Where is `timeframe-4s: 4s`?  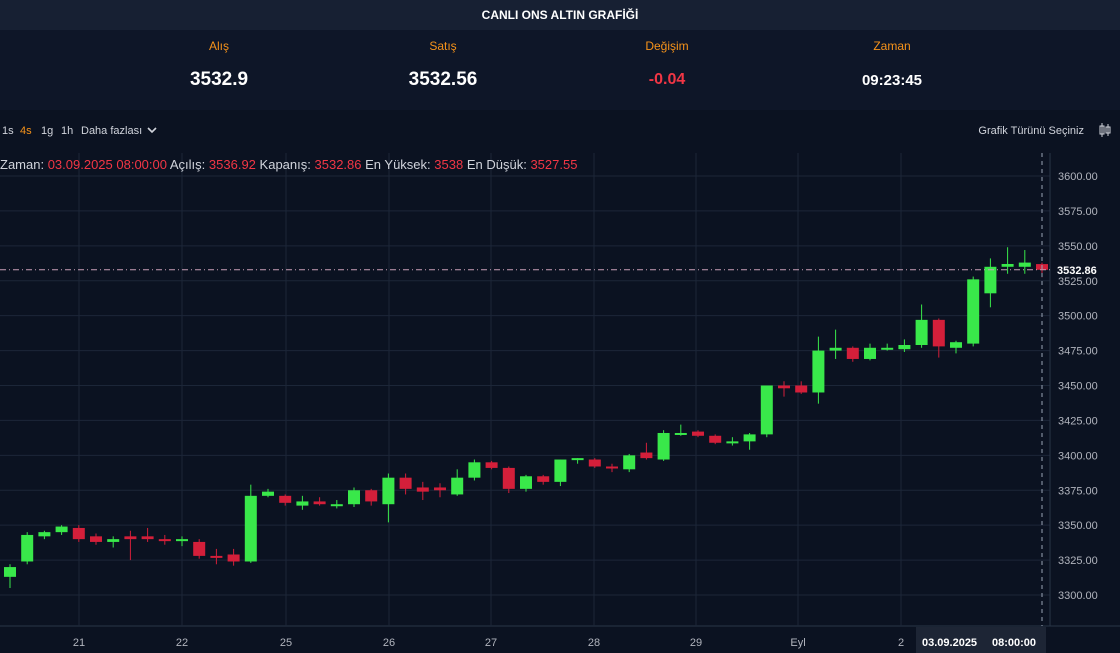 timeframe-4s: 4s is located at coordinates (26, 131).